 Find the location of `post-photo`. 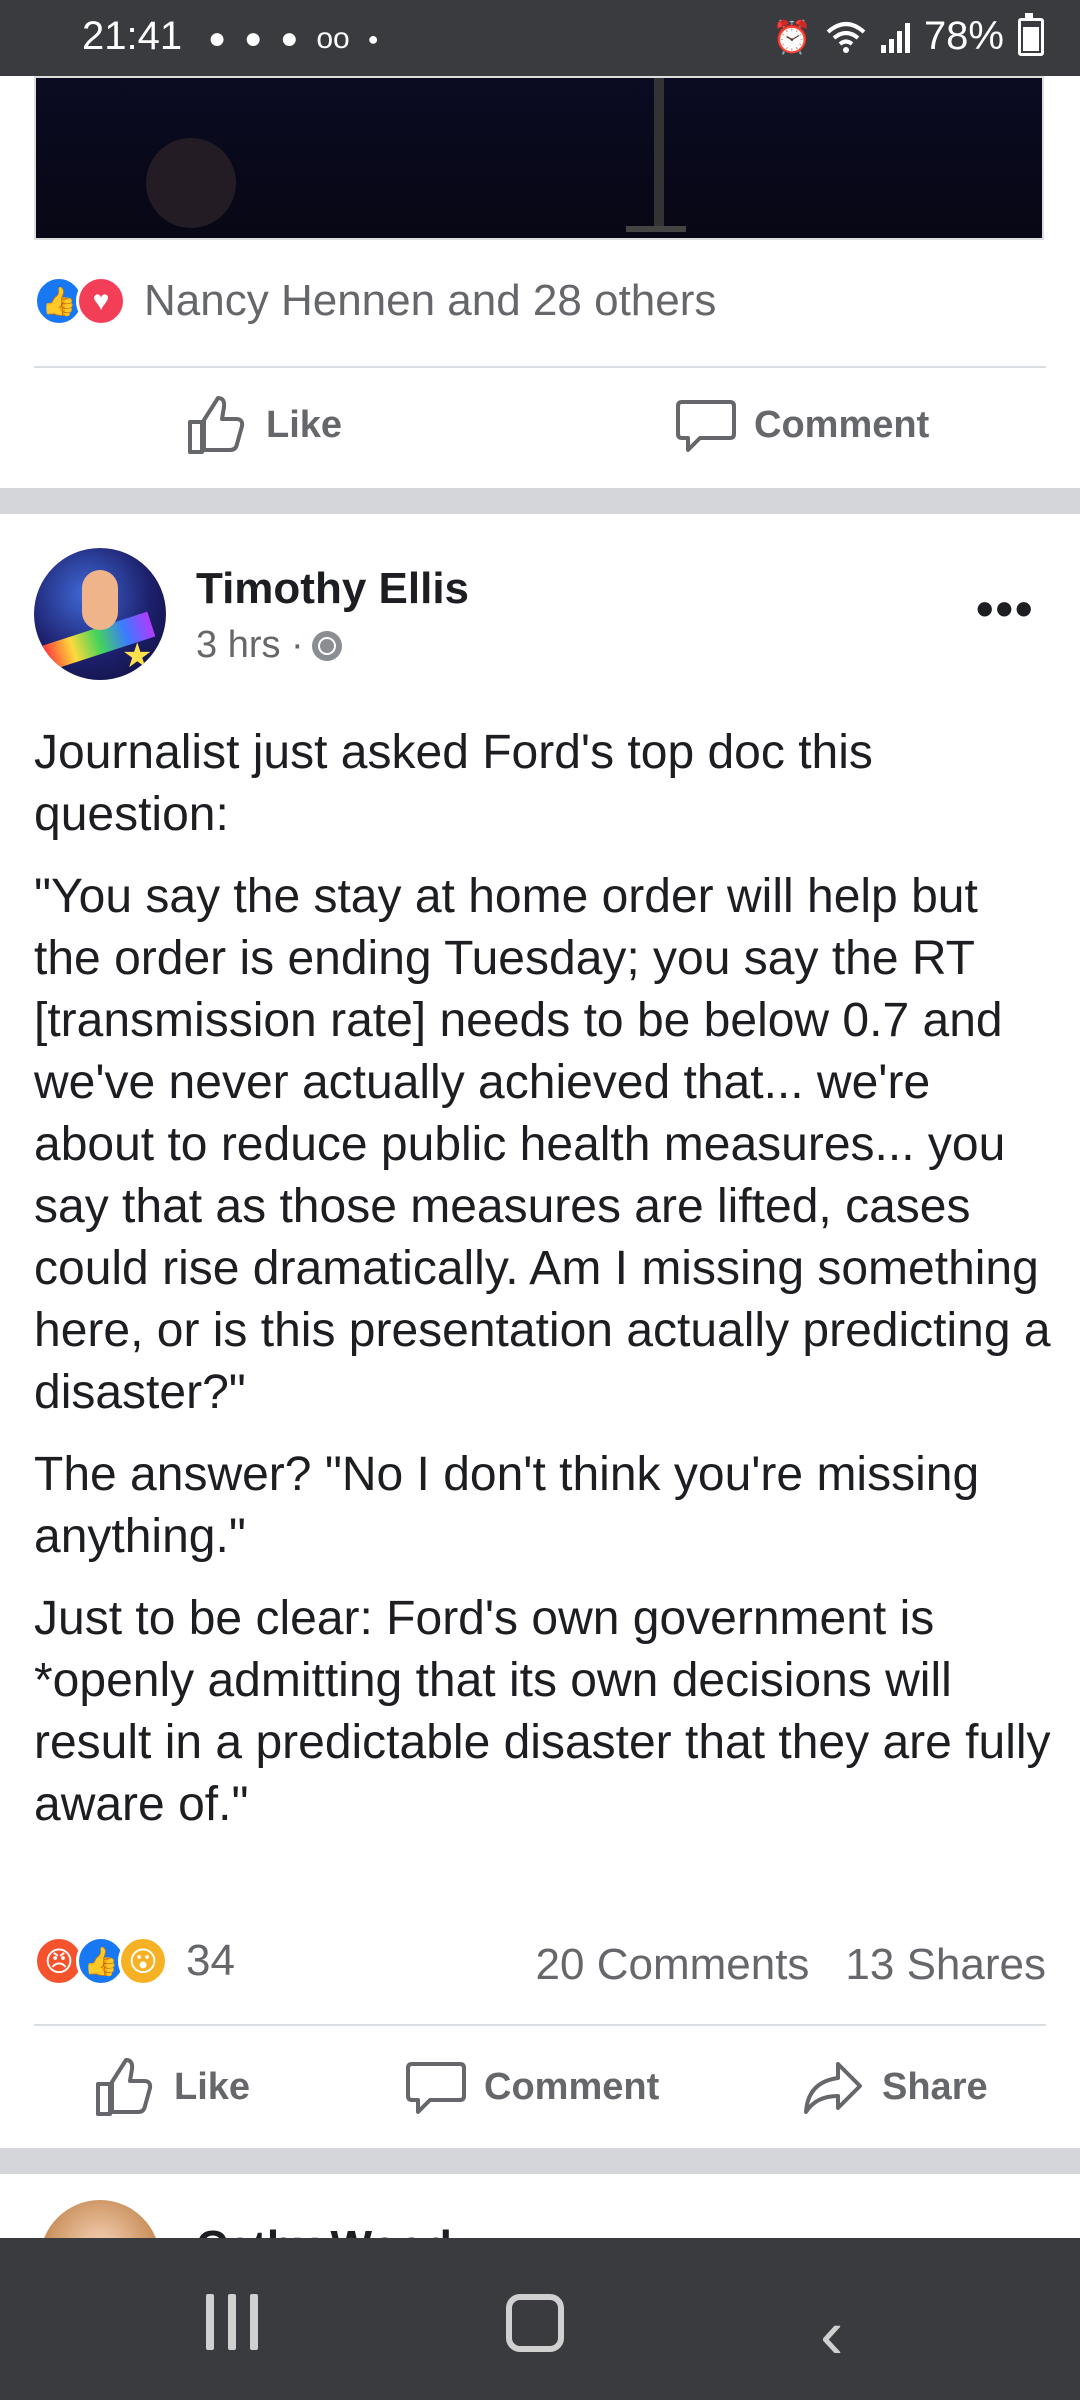

post-photo is located at coordinates (539, 158).